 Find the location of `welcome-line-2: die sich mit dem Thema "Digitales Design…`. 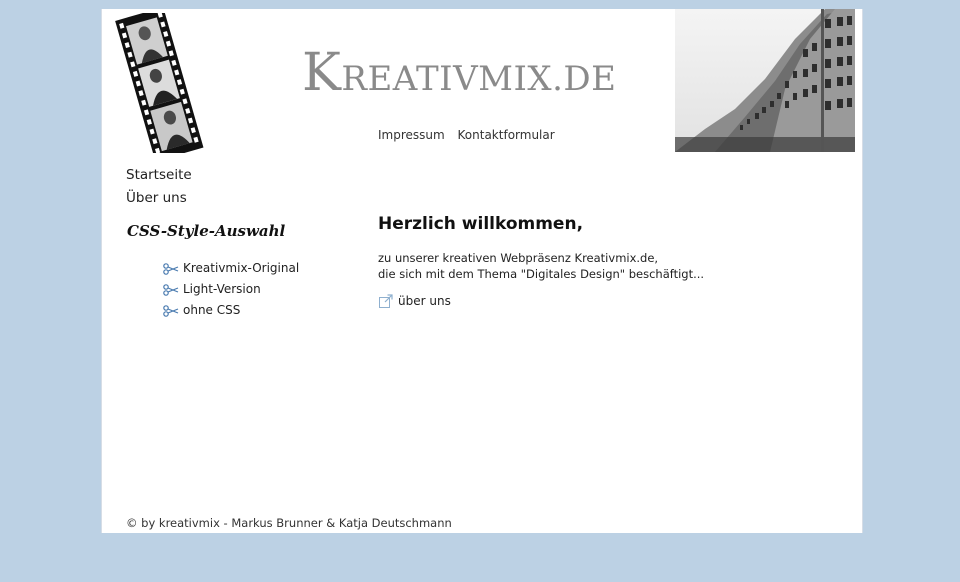

welcome-line-2: die sich mit dem Thema "Digitales Design… is located at coordinates (541, 274).